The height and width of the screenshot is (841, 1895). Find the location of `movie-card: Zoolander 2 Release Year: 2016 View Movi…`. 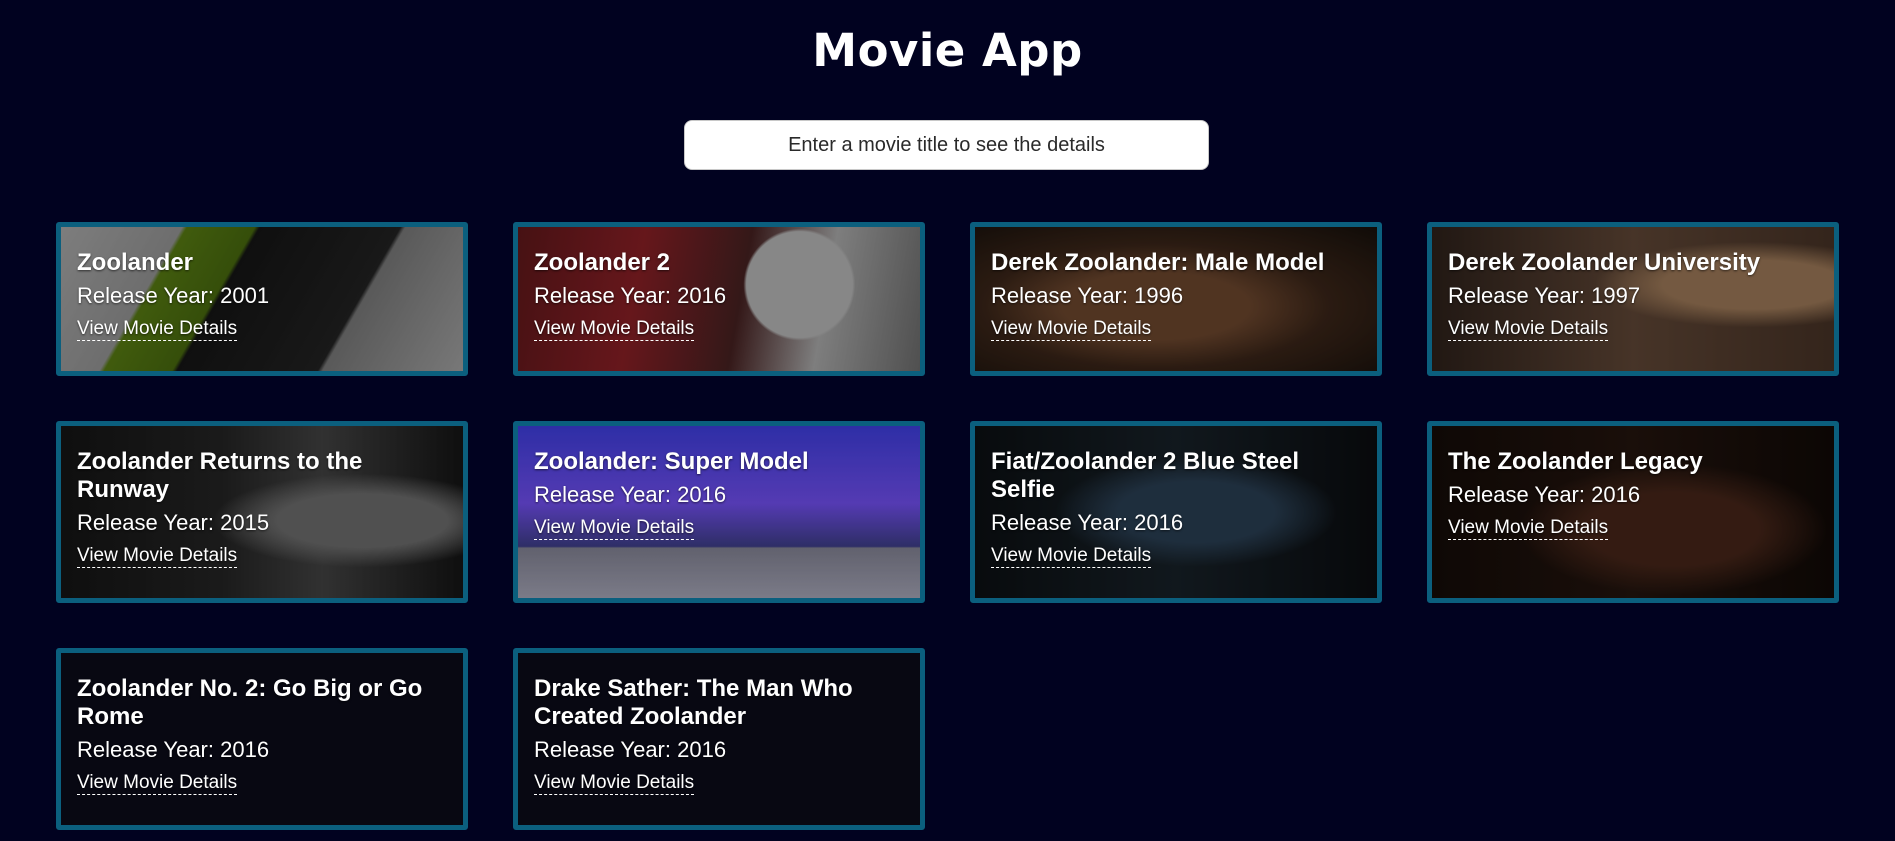

movie-card: Zoolander 2 Release Year: 2016 View Movi… is located at coordinates (719, 299).